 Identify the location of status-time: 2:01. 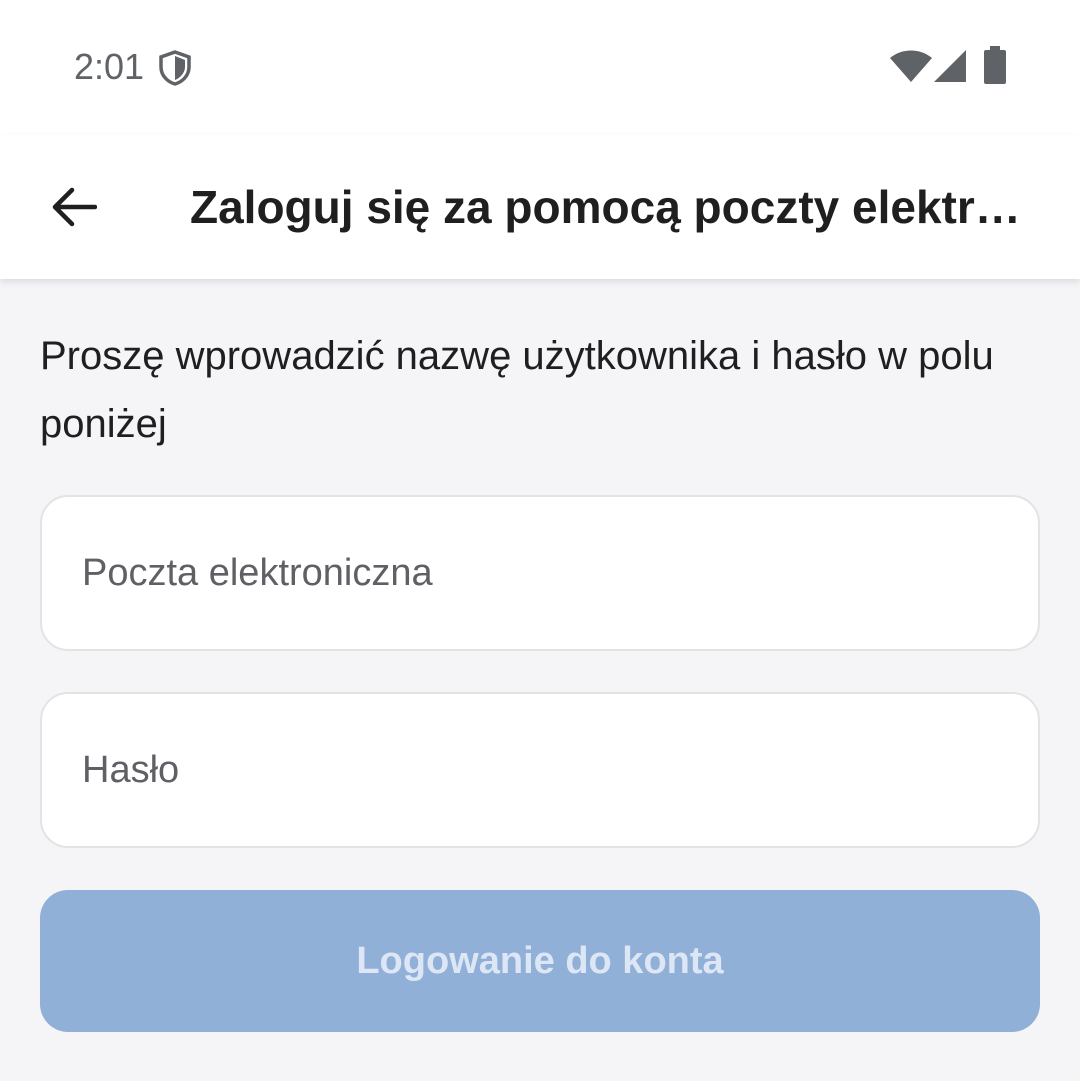
(109, 66).